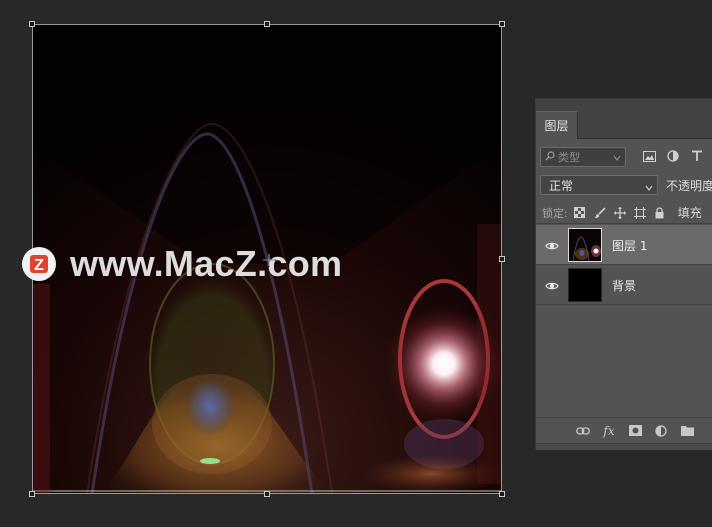 This screenshot has height=527, width=712. I want to click on lock-position-icon, so click(619, 212).